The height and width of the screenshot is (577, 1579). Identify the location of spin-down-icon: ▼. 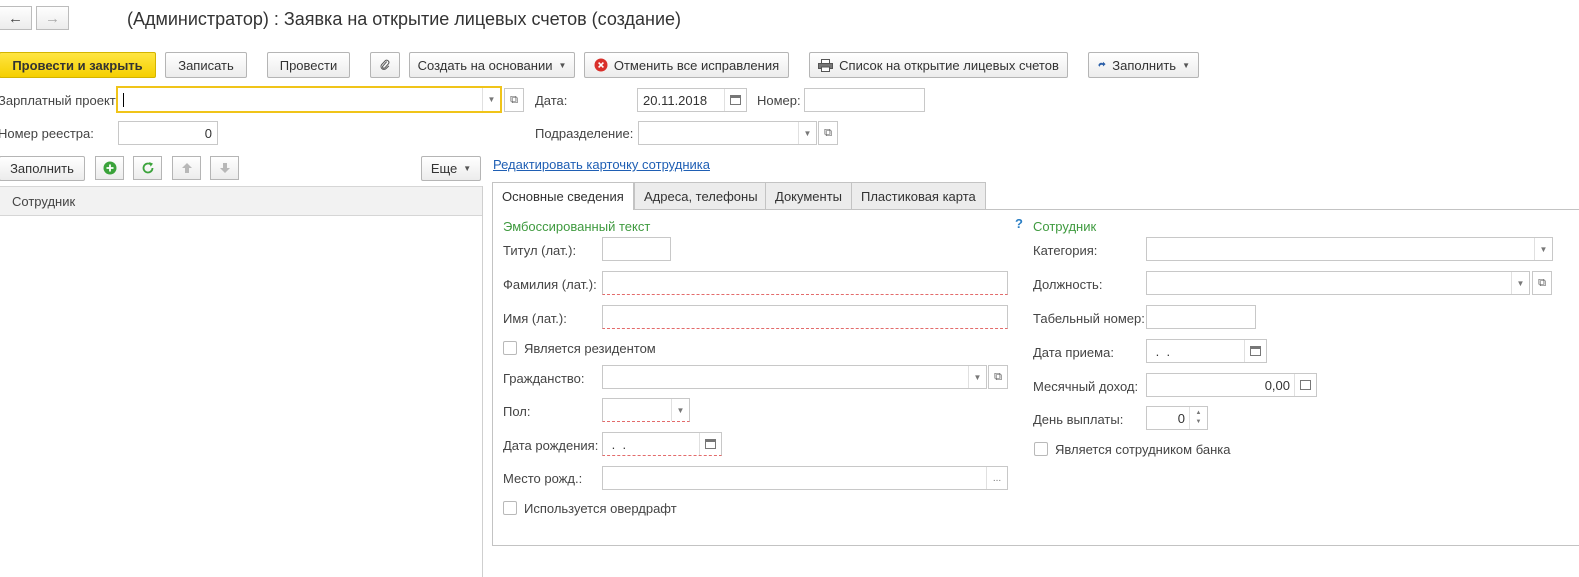
(1199, 422).